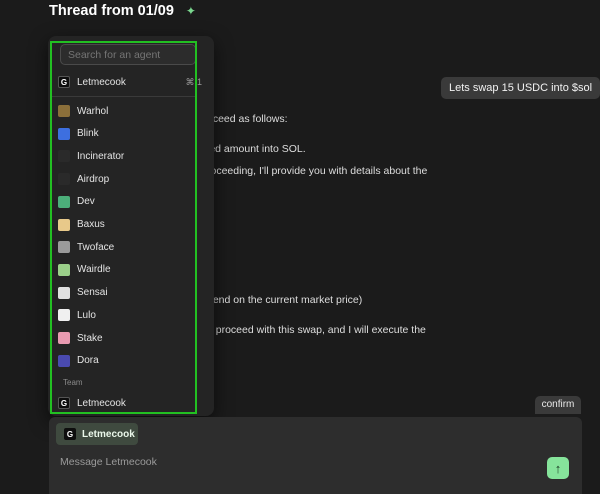 The width and height of the screenshot is (600, 494). I want to click on agent-item-label: Lulo, so click(86, 315).